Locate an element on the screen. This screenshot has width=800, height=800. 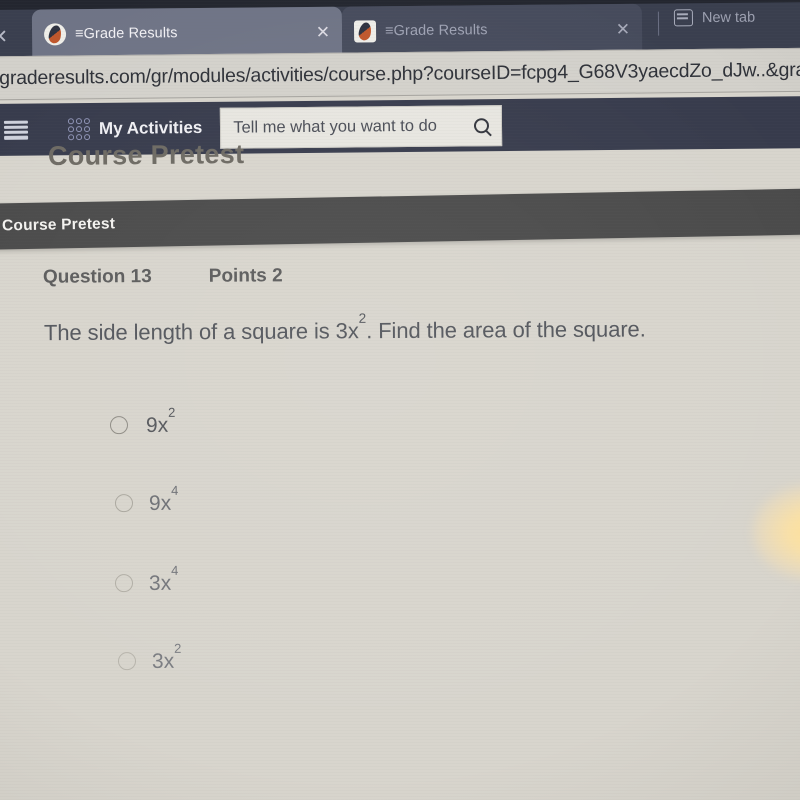
activities-grid-icon is located at coordinates (79, 129).